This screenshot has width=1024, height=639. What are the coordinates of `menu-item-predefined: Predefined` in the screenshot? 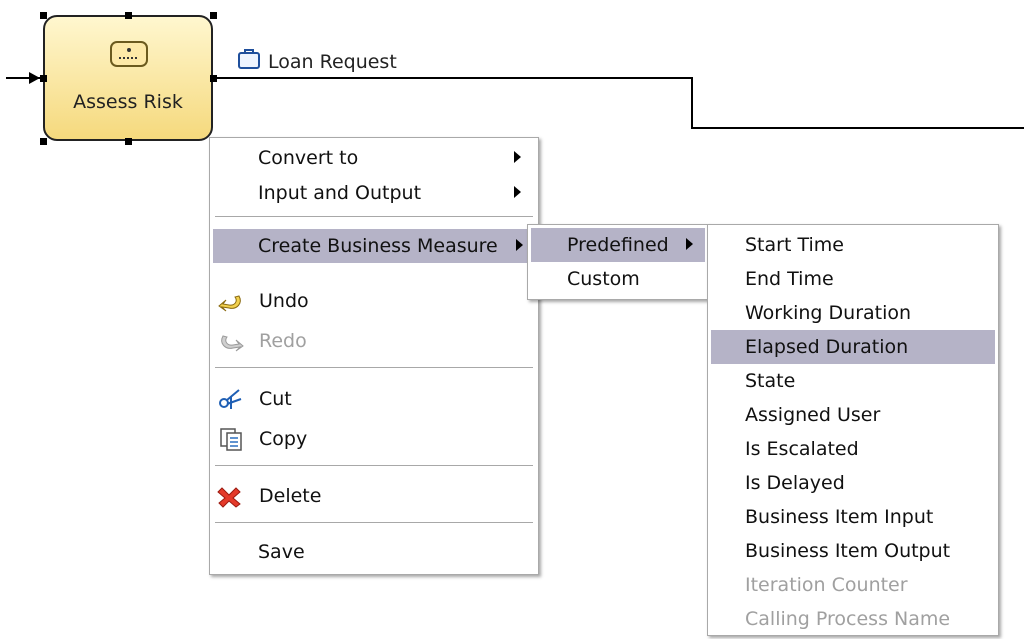 It's located at (618, 245).